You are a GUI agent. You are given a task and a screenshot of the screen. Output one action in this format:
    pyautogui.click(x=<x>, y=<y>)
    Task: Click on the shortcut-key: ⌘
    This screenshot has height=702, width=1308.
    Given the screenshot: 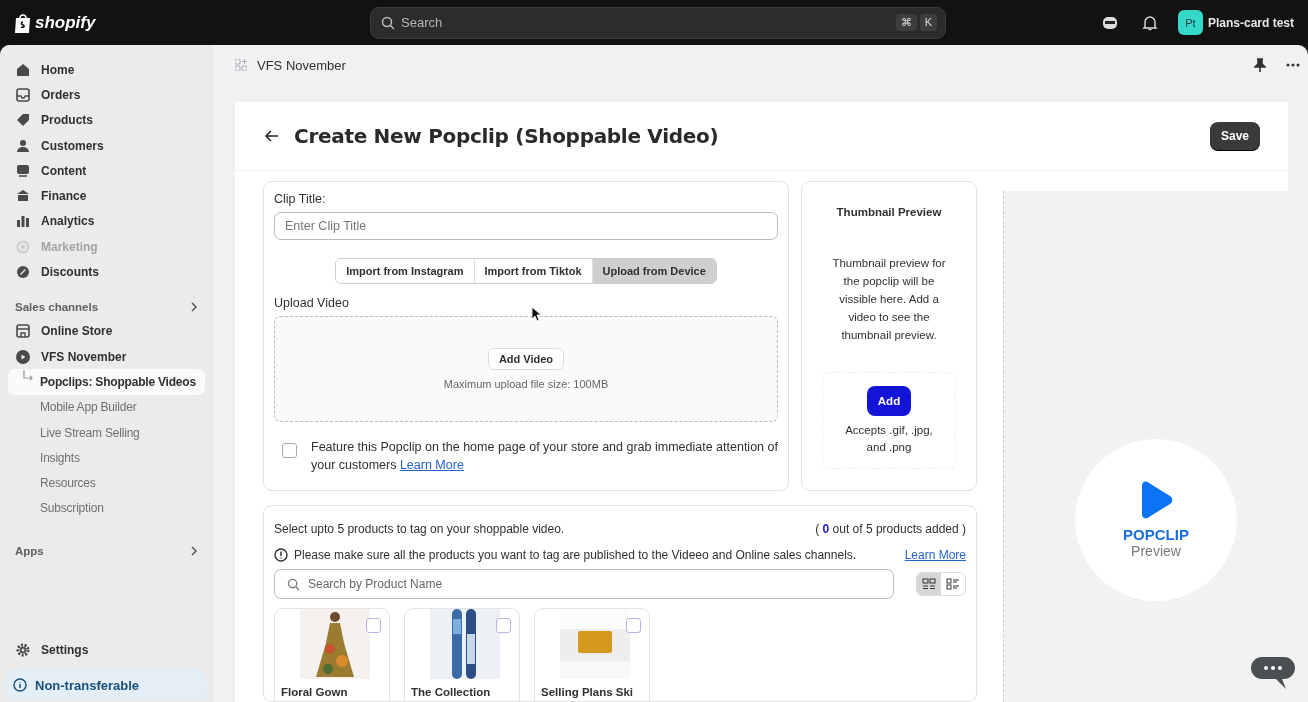 What is the action you would take?
    pyautogui.click(x=906, y=22)
    